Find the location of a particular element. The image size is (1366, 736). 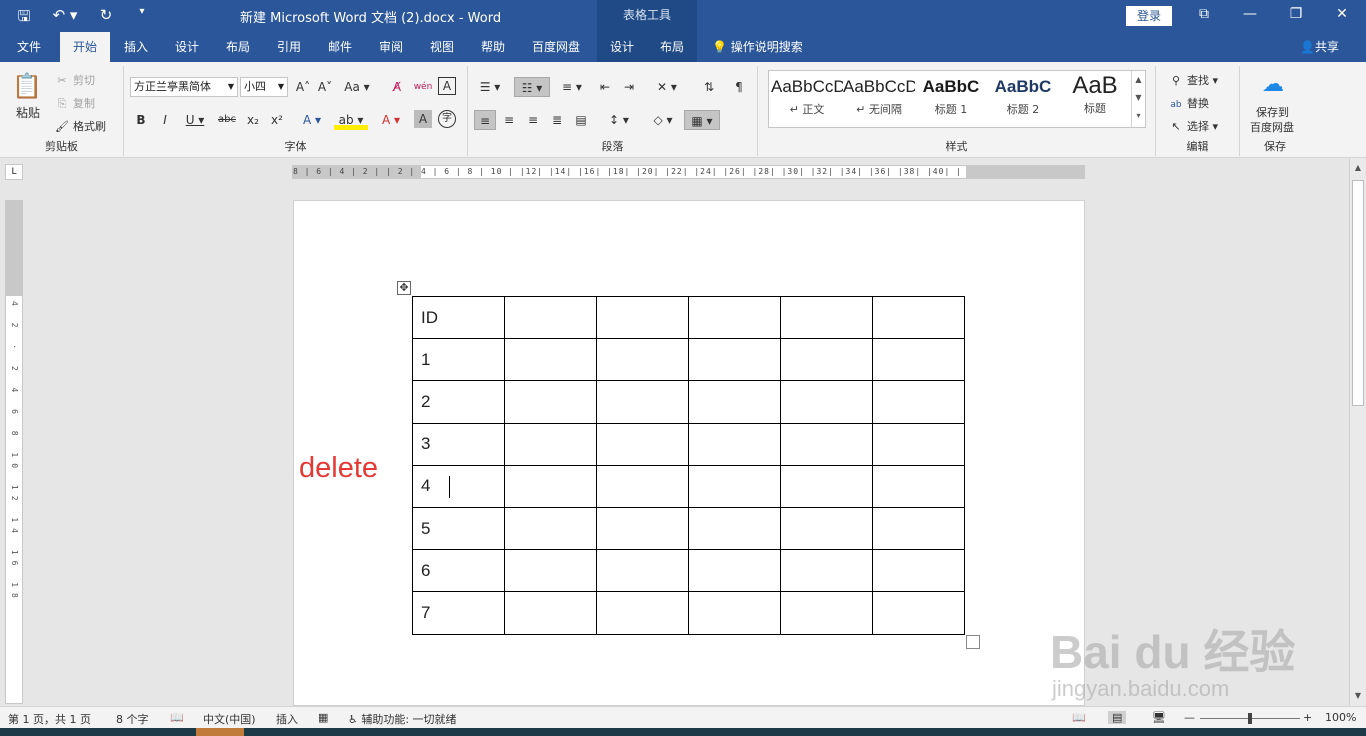

close-icon: ✕ is located at coordinates (1342, 14).